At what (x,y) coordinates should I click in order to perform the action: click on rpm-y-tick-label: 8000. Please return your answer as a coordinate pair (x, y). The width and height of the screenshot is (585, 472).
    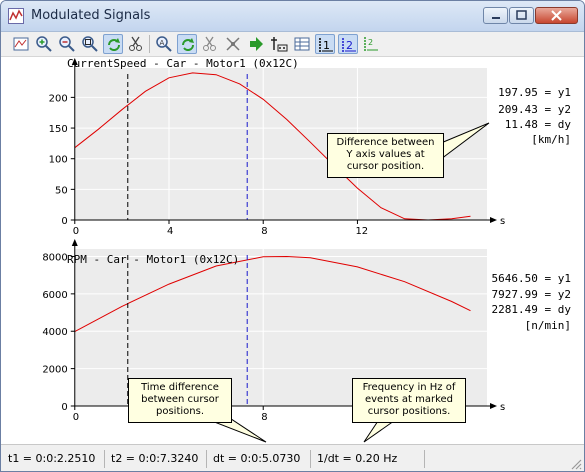
    Looking at the image, I should click on (54, 257).